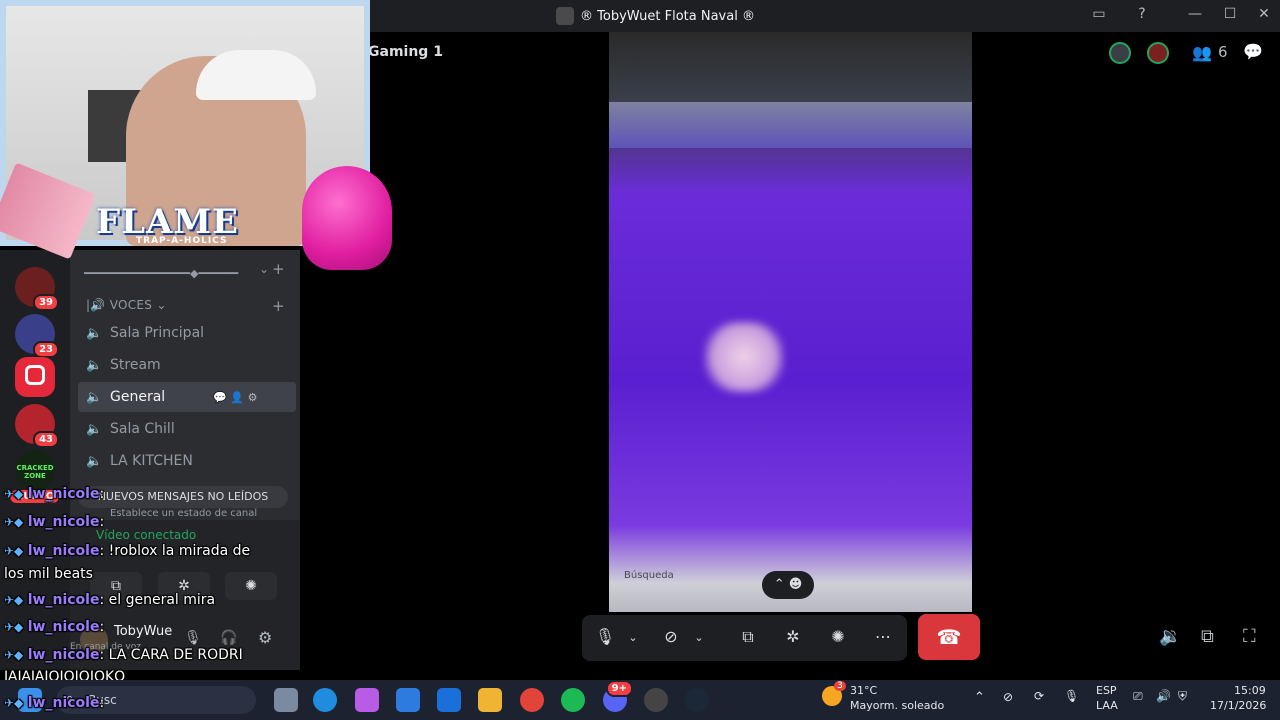 The image size is (1280, 720). What do you see at coordinates (162, 600) in the screenshot?
I see `chat-text: el general mira` at bounding box center [162, 600].